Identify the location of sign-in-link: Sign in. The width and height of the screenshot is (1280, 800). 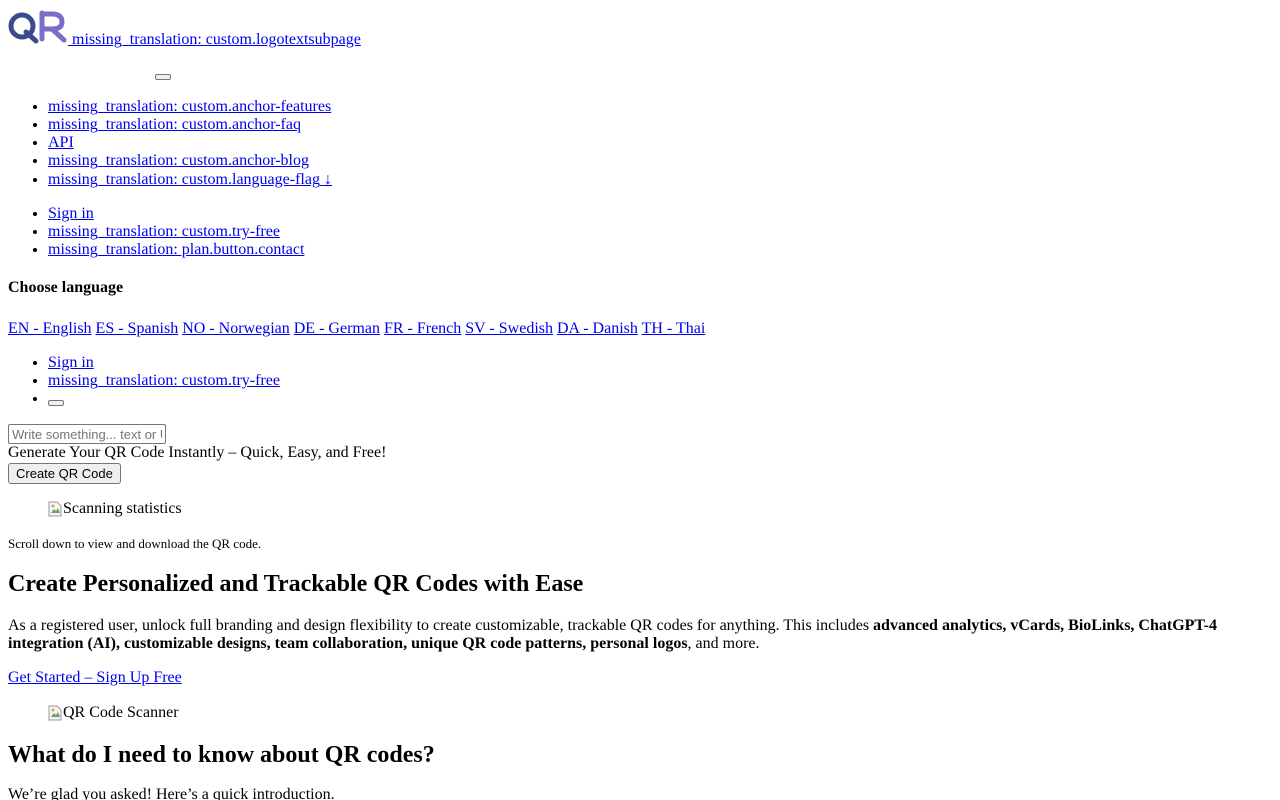
(71, 213).